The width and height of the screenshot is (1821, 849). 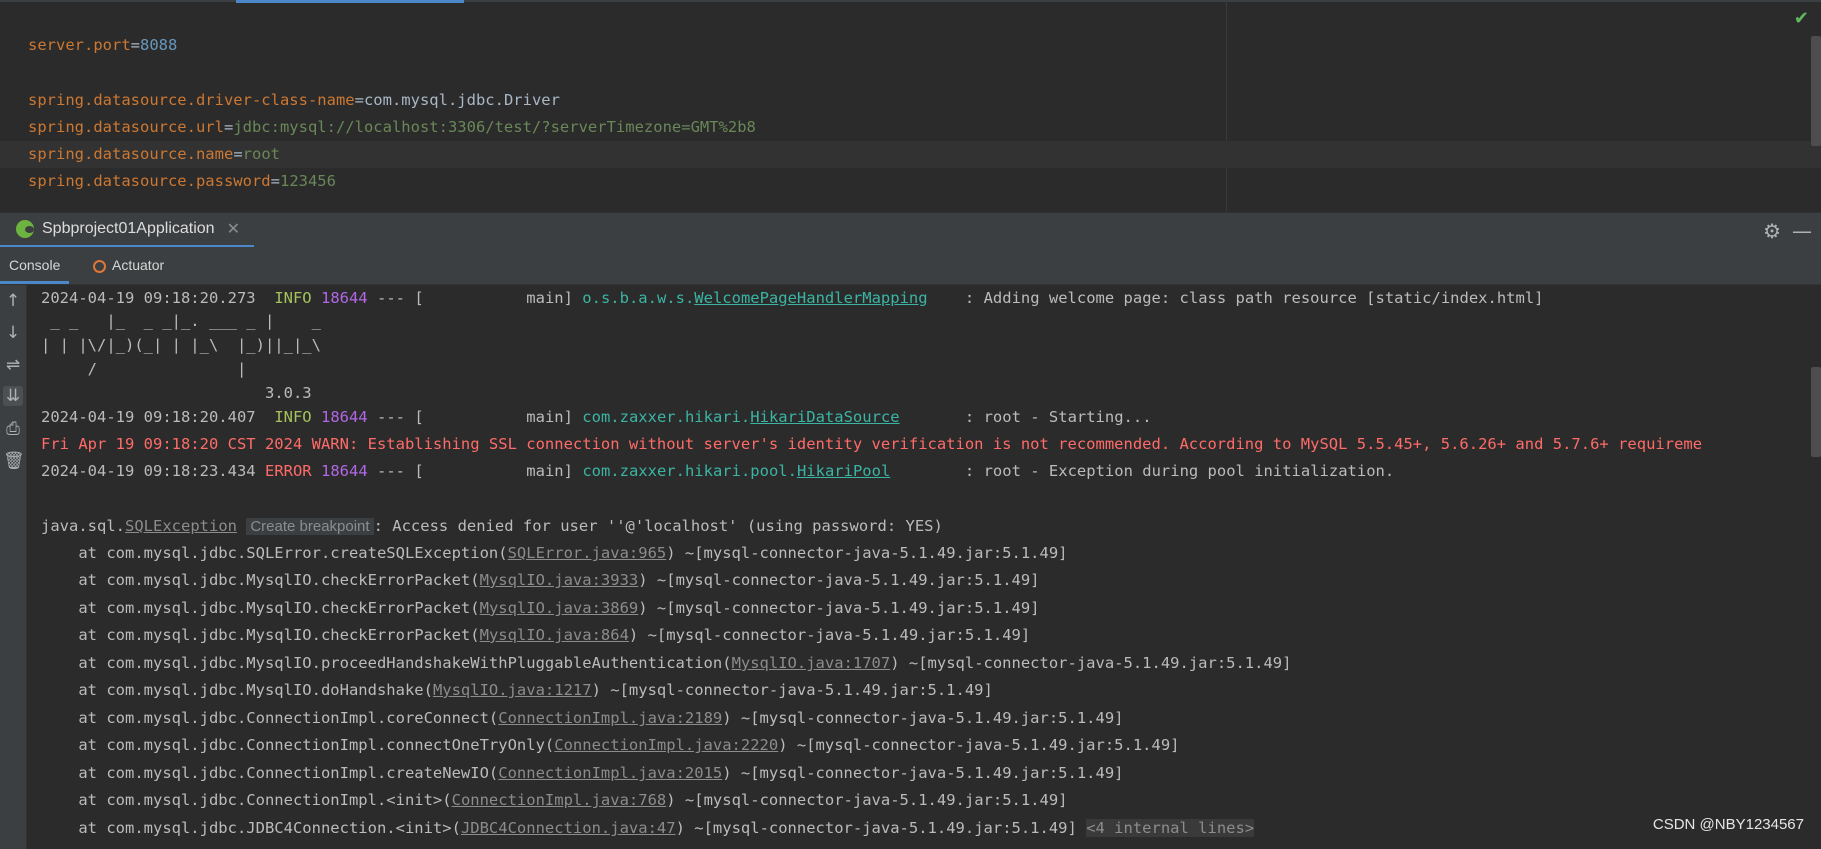 I want to click on run-config-tab-label: Spbproject01Application, so click(x=128, y=228).